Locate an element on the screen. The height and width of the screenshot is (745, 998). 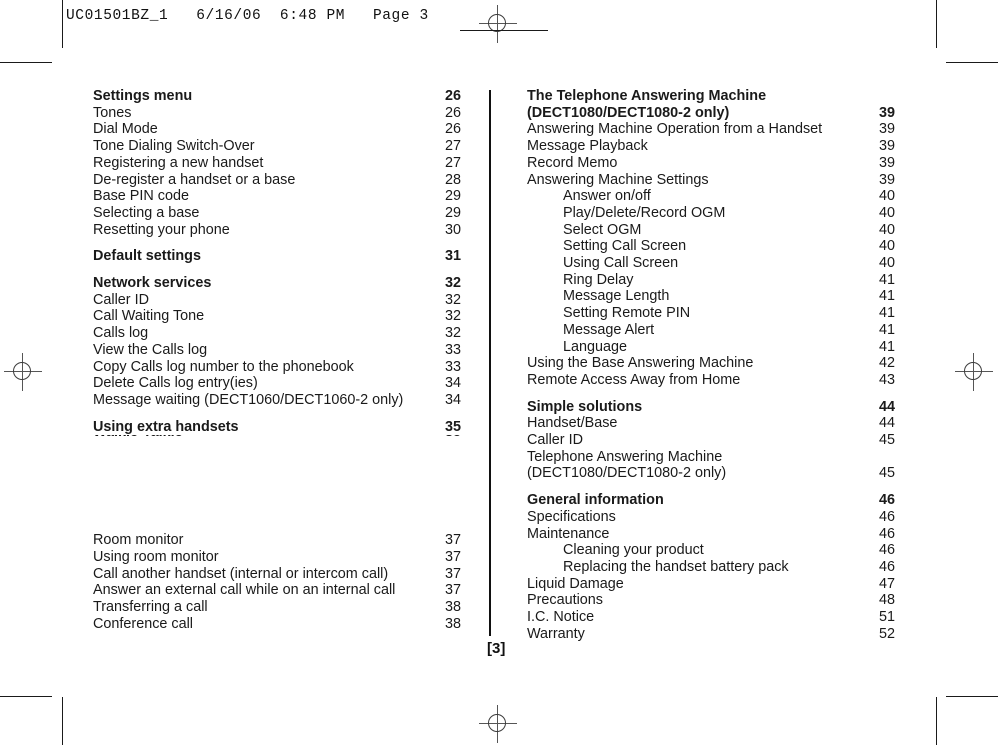
toc-entry: Using room monitor 37 is located at coordinates (277, 557).